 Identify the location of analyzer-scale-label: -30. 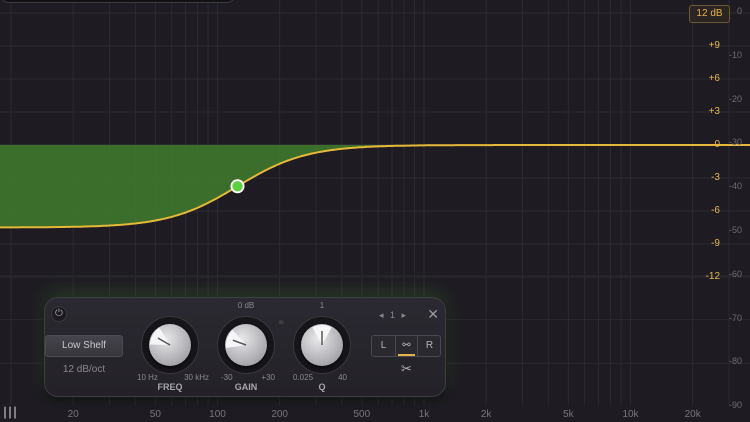
(735, 142).